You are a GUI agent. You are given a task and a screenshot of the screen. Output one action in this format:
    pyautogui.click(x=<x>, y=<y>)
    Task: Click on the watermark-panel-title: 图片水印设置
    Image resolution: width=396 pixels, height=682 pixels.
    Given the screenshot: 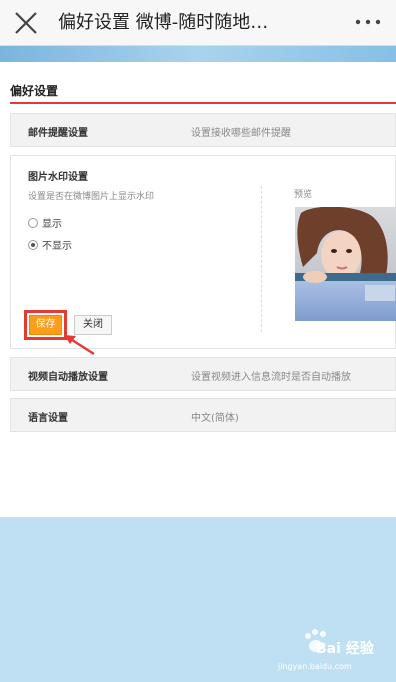 What is the action you would take?
    pyautogui.click(x=58, y=177)
    